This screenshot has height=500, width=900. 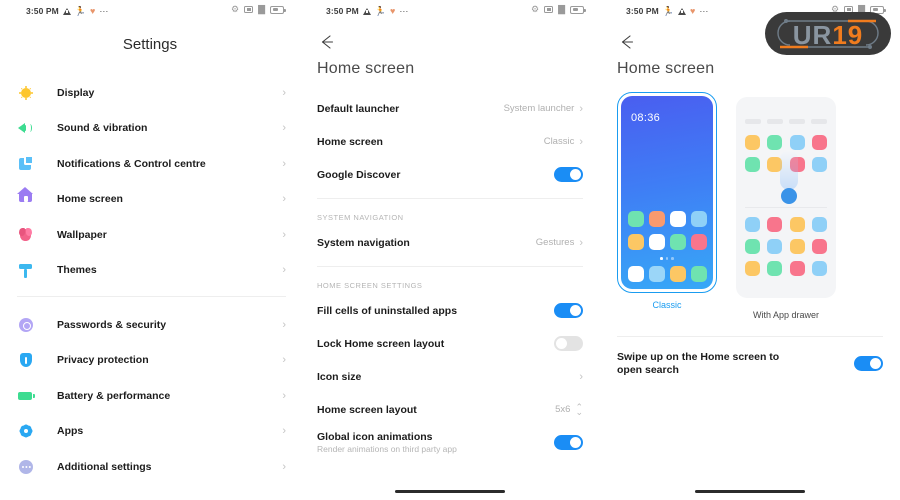 I want to click on list-item-label: Additional settings, so click(x=104, y=466).